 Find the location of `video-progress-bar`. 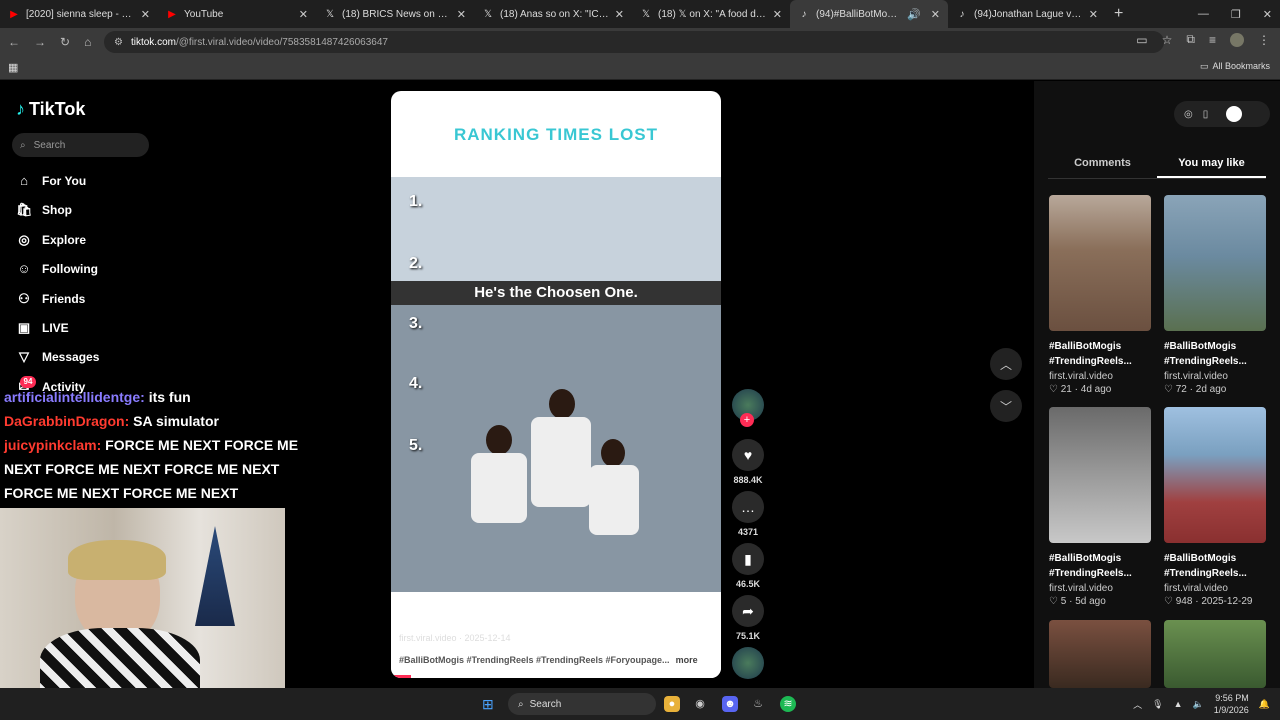

video-progress-bar is located at coordinates (401, 676).